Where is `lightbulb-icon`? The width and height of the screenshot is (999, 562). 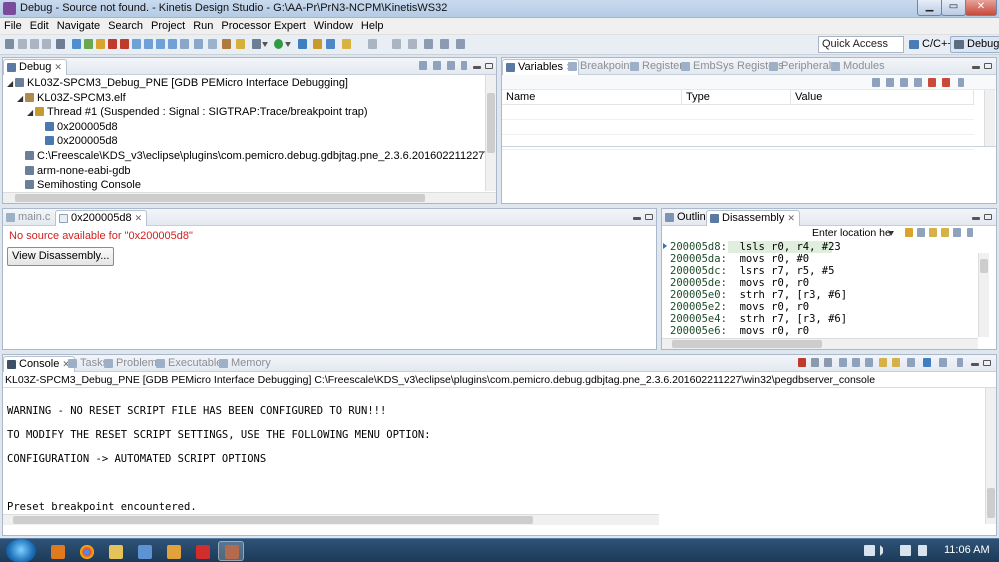
lightbulb-icon is located at coordinates (240, 44).